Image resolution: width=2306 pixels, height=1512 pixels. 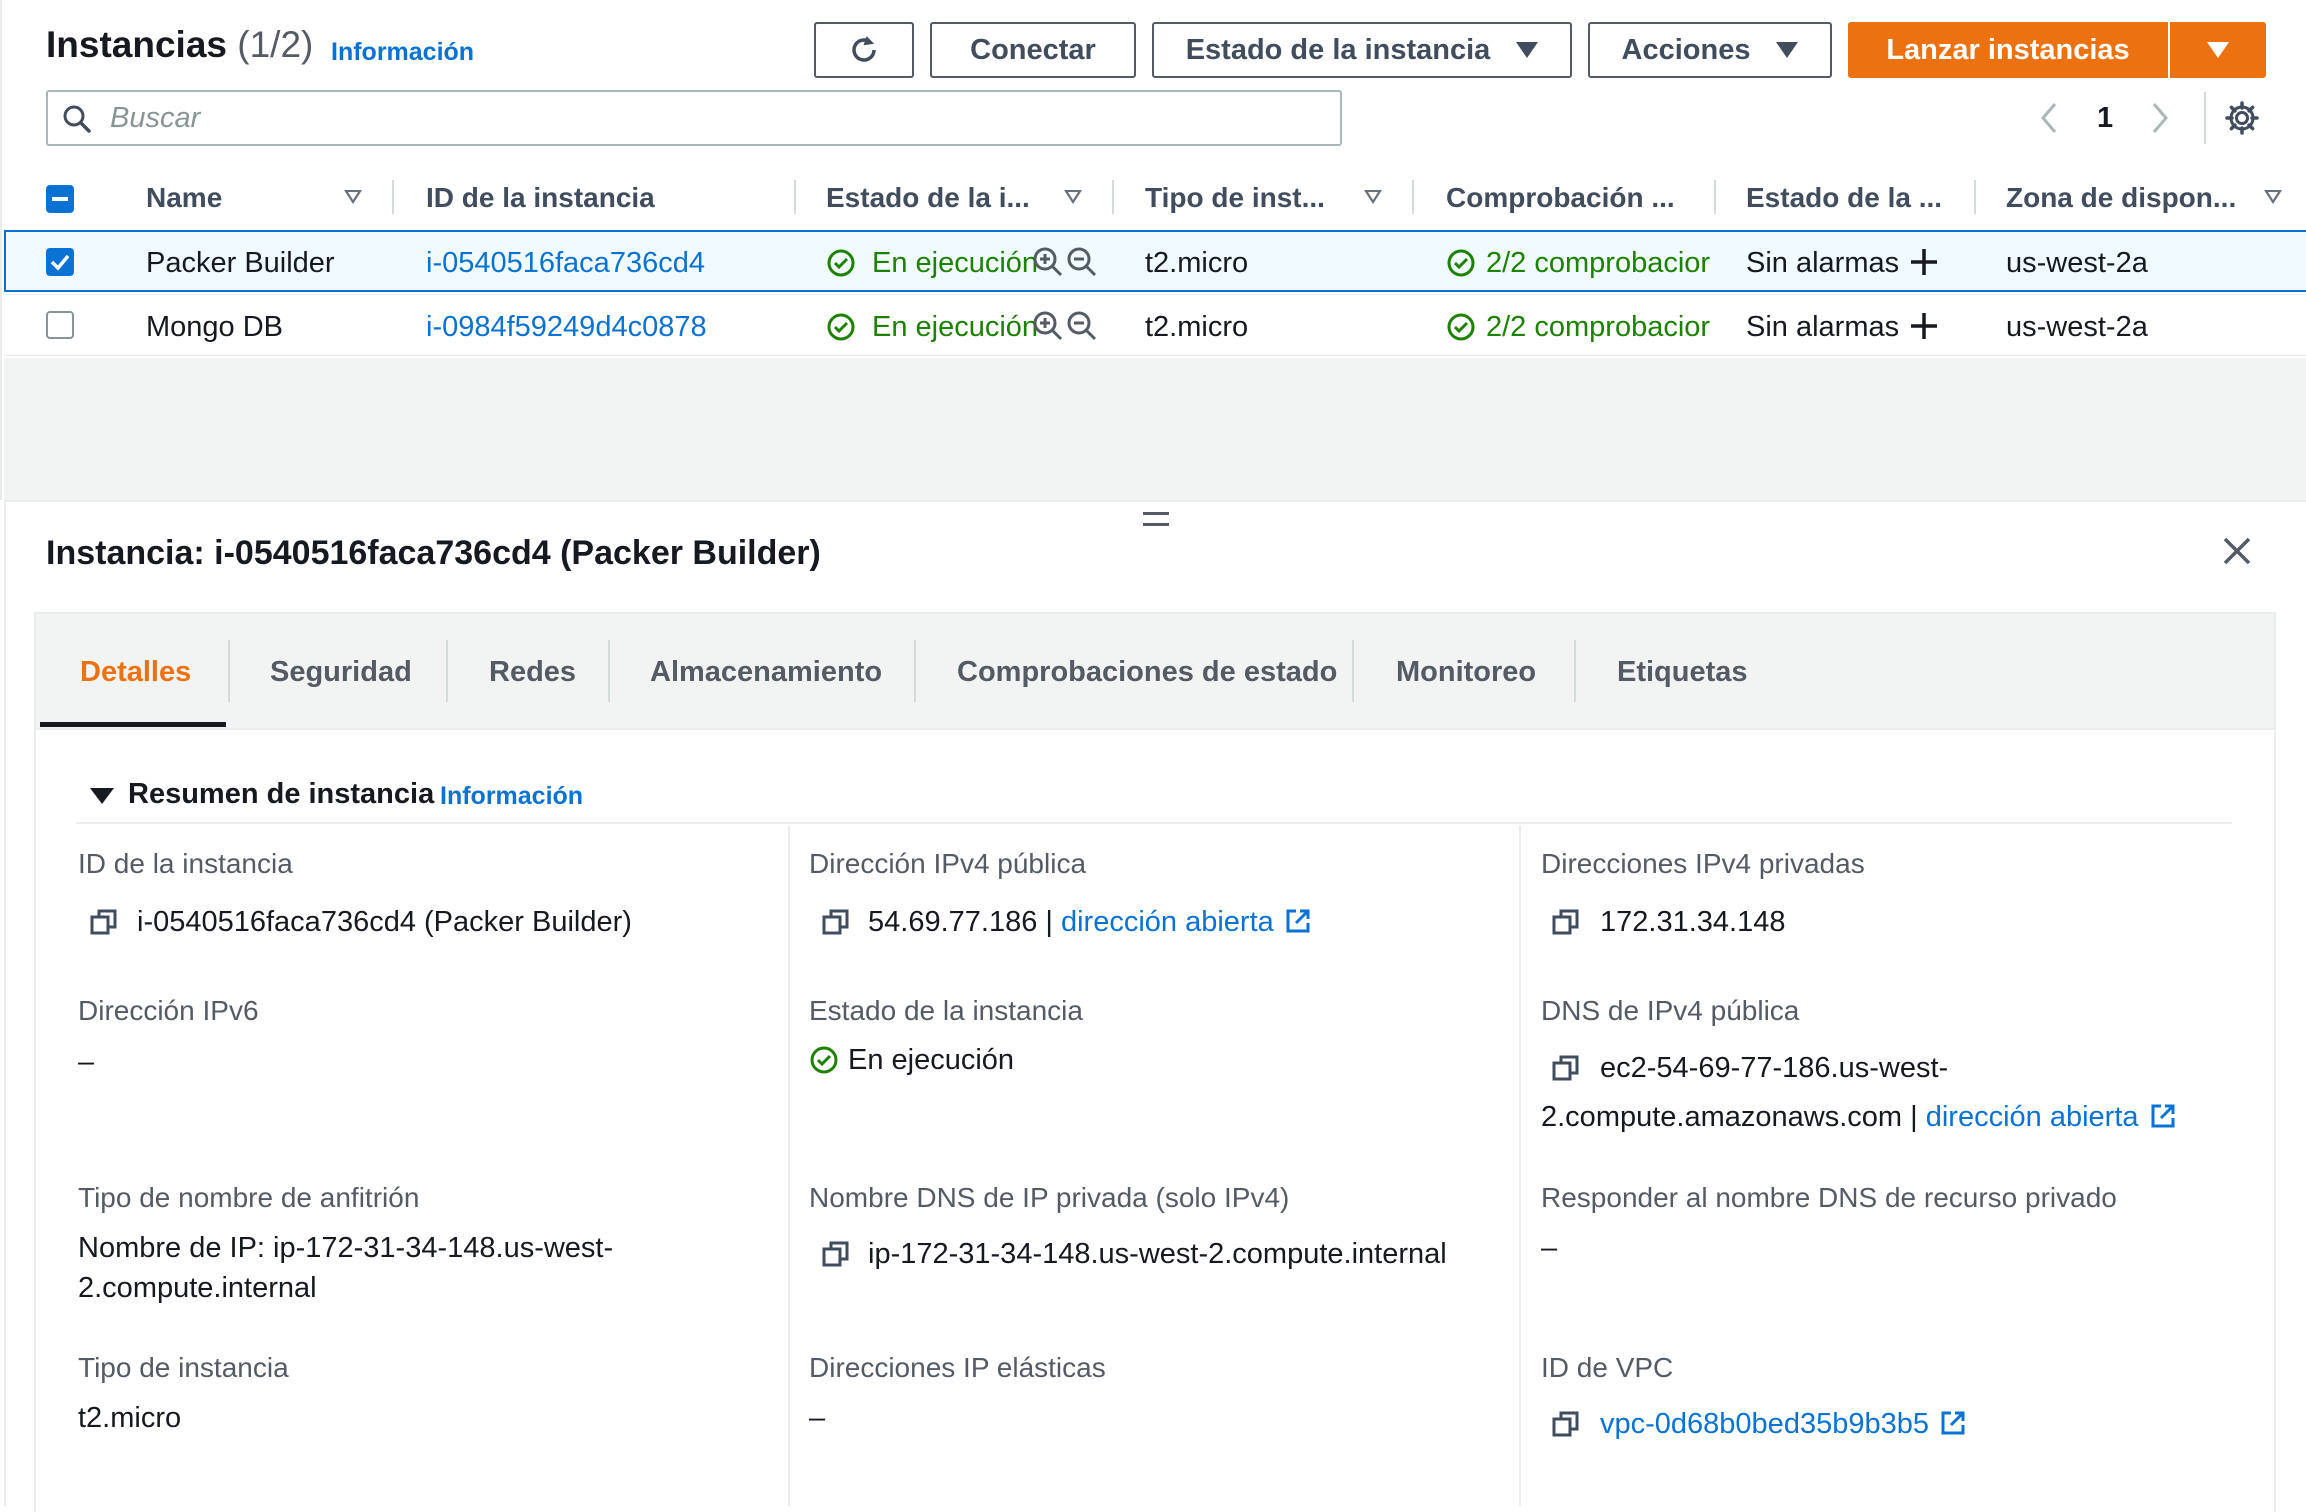 I want to click on tab-status-checks: Comprobaciones de estado, so click(x=1147, y=672).